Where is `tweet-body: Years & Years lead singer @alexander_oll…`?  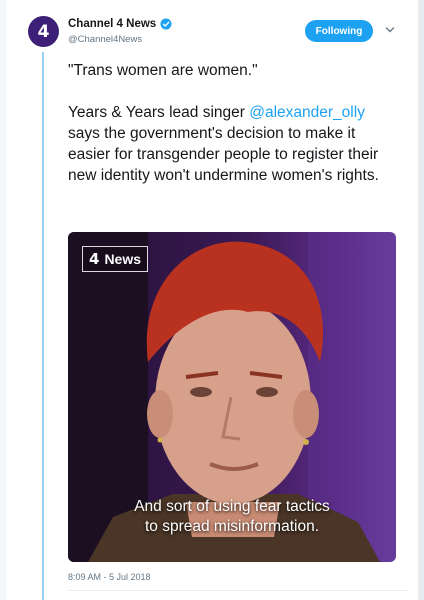
tweet-body: Years & Years lead singer @alexander_oll… is located at coordinates (233, 144).